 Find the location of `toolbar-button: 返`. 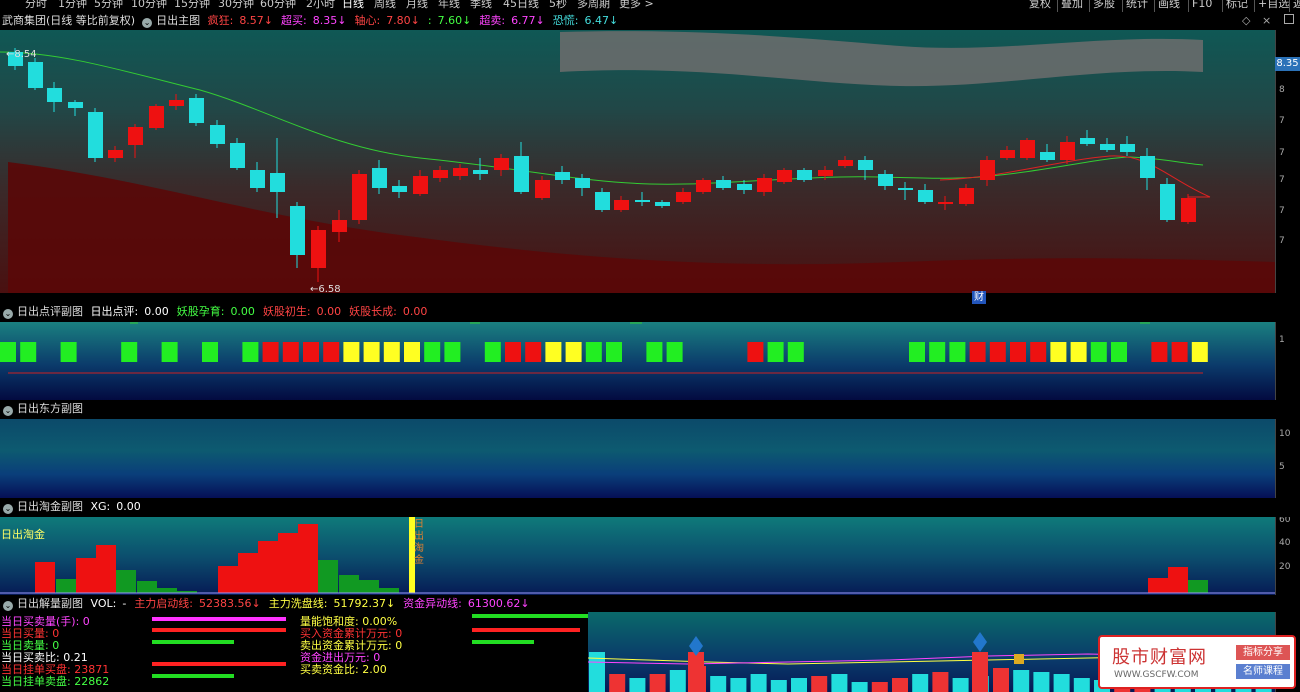

toolbar-button: 返 is located at coordinates (1296, 5).